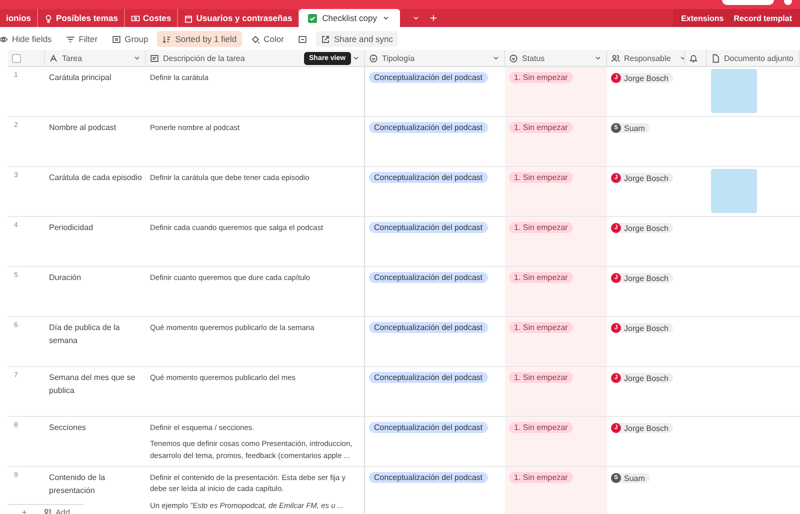  Describe the element at coordinates (433, 18) in the screenshot. I see `add-tab-button: +` at that location.